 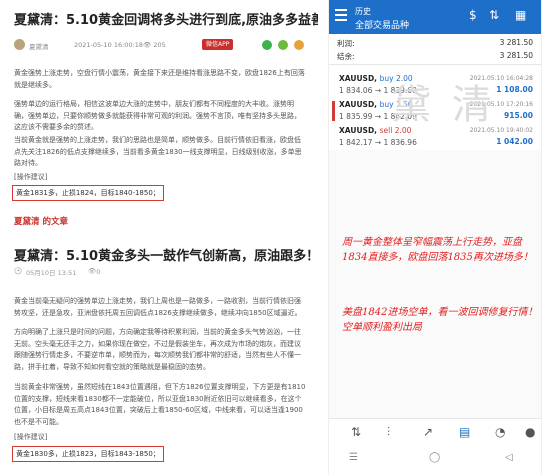 What do you see at coordinates (94, 271) in the screenshot?
I see `article2-views: 👁 0` at bounding box center [94, 271].